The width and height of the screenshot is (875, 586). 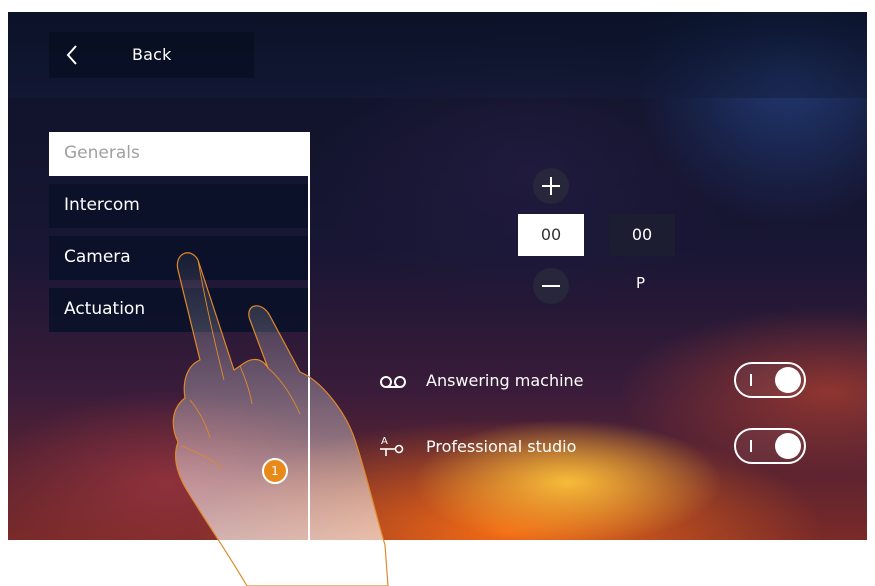 I want to click on professional-studio-toggle, so click(x=770, y=446).